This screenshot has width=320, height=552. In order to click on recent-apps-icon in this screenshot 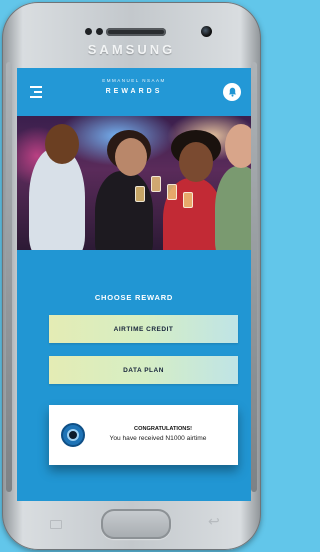, I will do `click(56, 524)`.